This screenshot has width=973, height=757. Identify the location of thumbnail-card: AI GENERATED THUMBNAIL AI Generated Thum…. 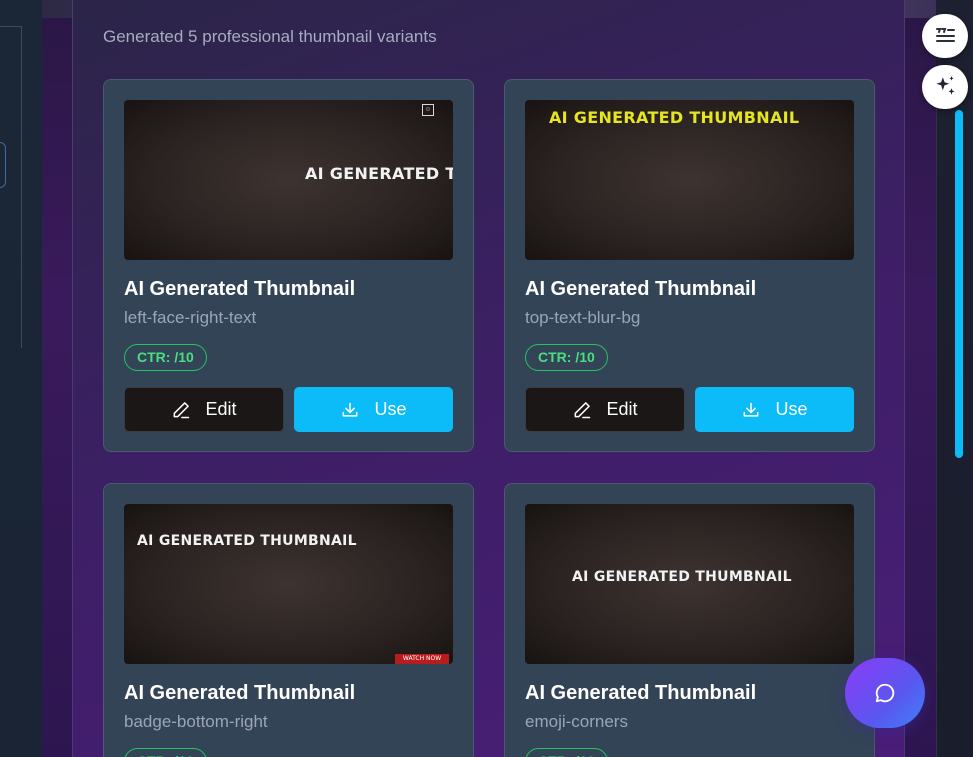
(689, 620).